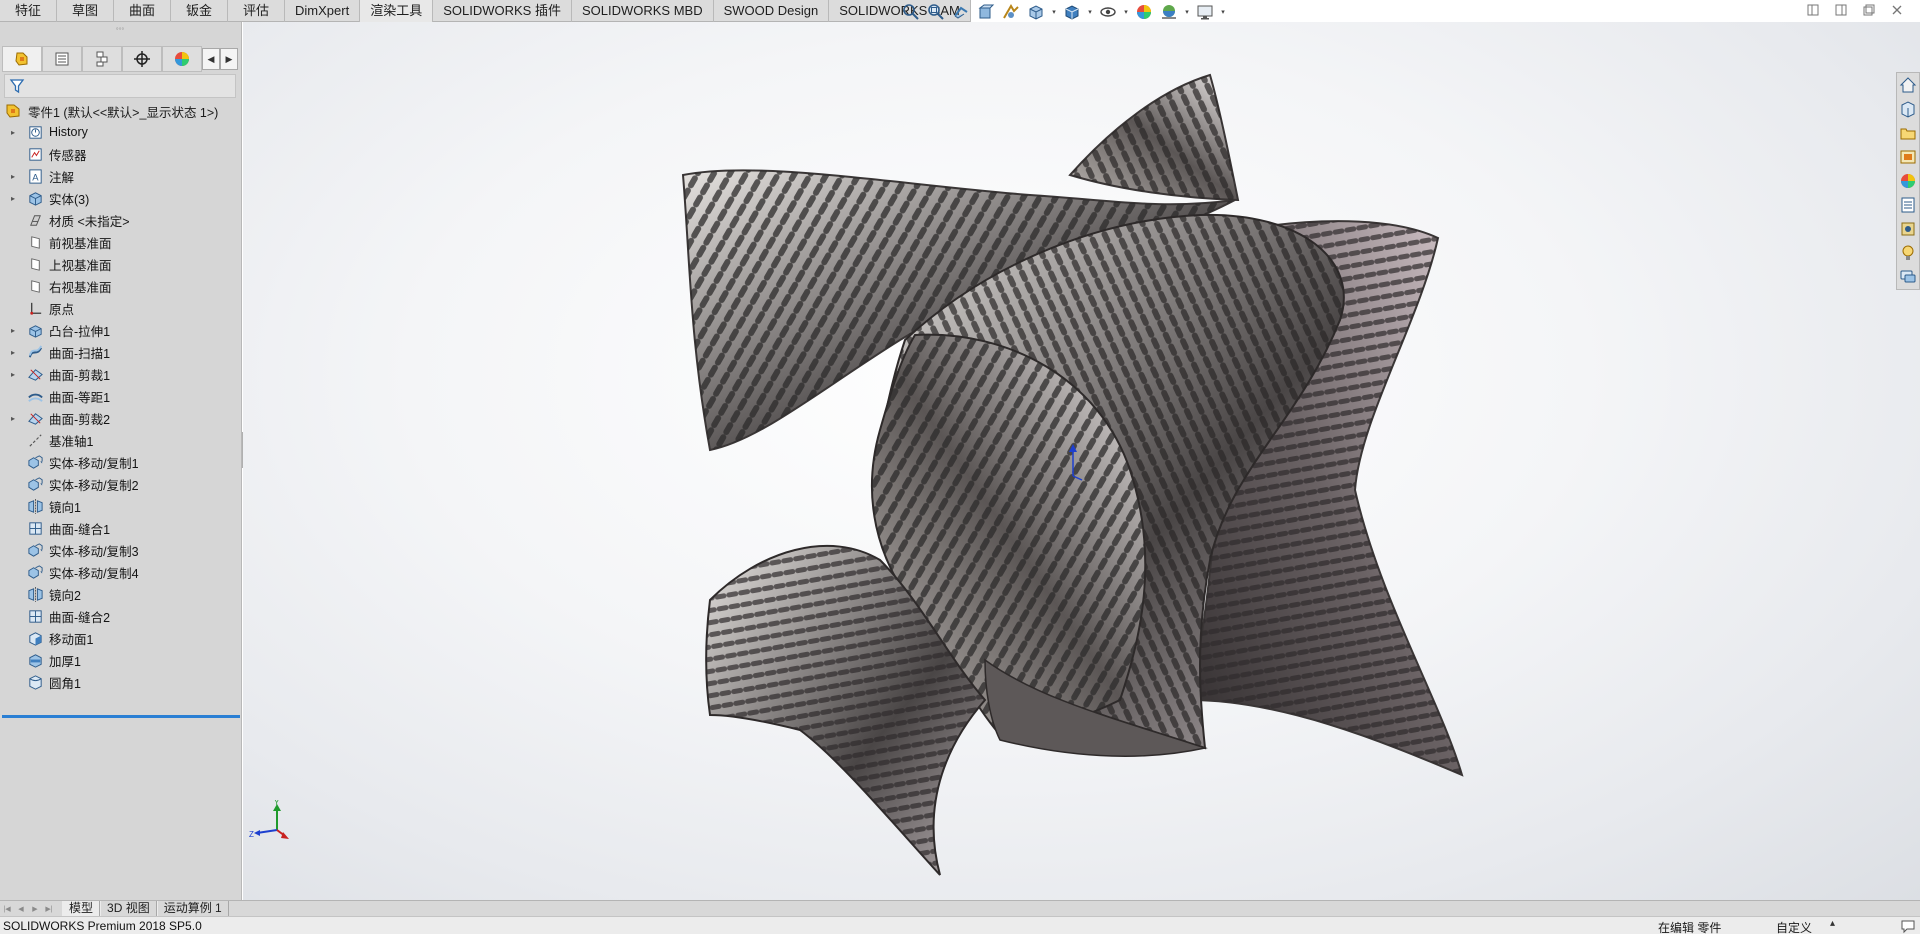  Describe the element at coordinates (911, 12) in the screenshot. I see `zoom-to-fit-icon` at that location.